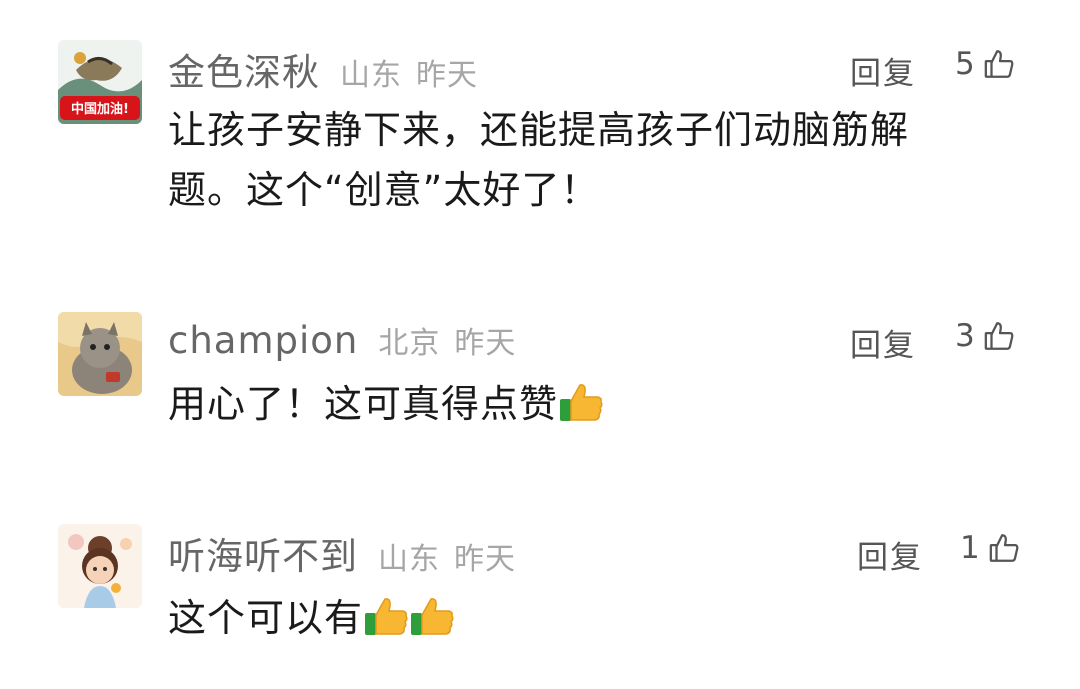 The width and height of the screenshot is (1080, 689). Describe the element at coordinates (263, 340) in the screenshot. I see `username: champion` at that location.